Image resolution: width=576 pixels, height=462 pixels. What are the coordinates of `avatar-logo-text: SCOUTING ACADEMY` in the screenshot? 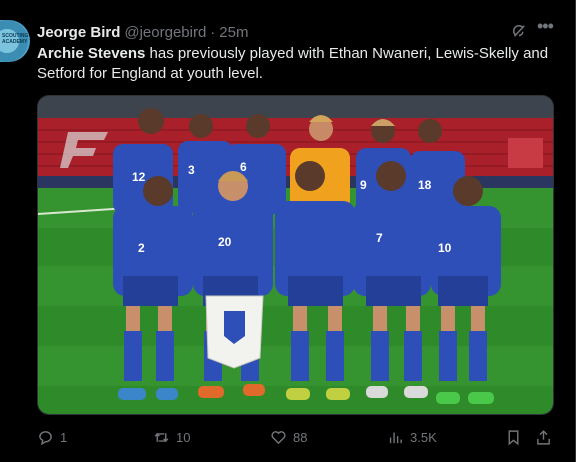 It's located at (15, 39).